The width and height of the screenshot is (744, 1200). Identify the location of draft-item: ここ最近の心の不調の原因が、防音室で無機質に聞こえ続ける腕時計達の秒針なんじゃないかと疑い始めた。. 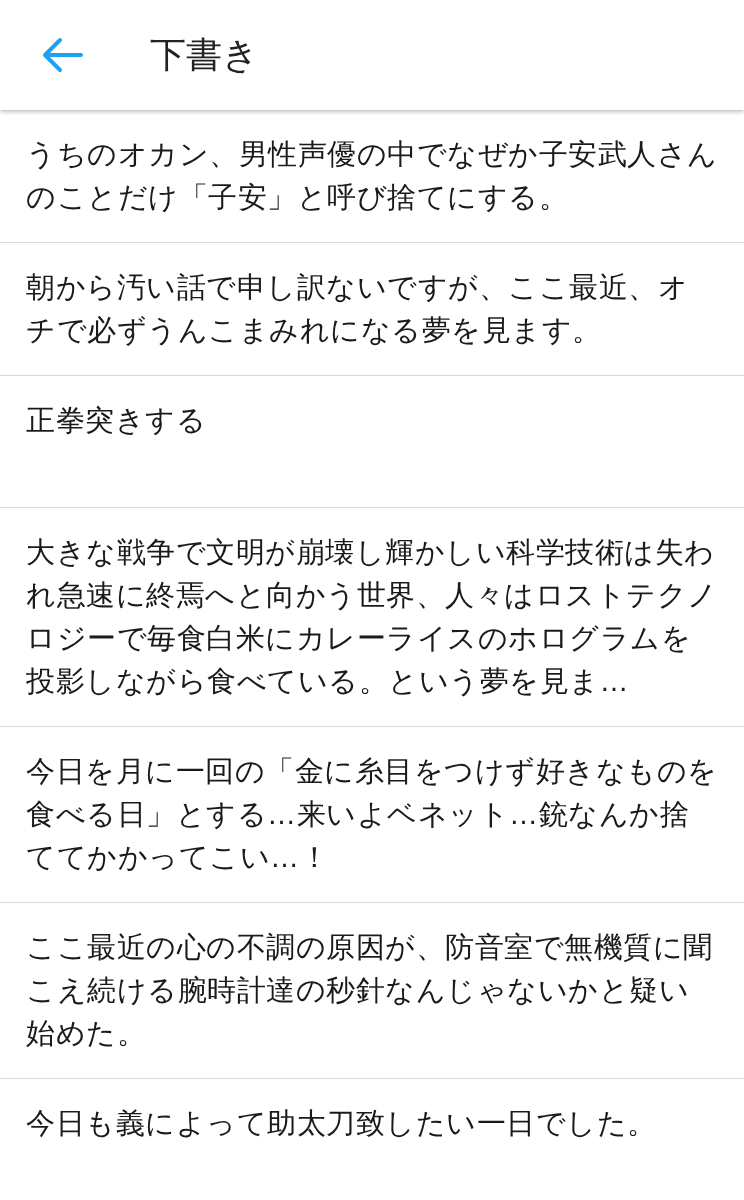
(372, 990).